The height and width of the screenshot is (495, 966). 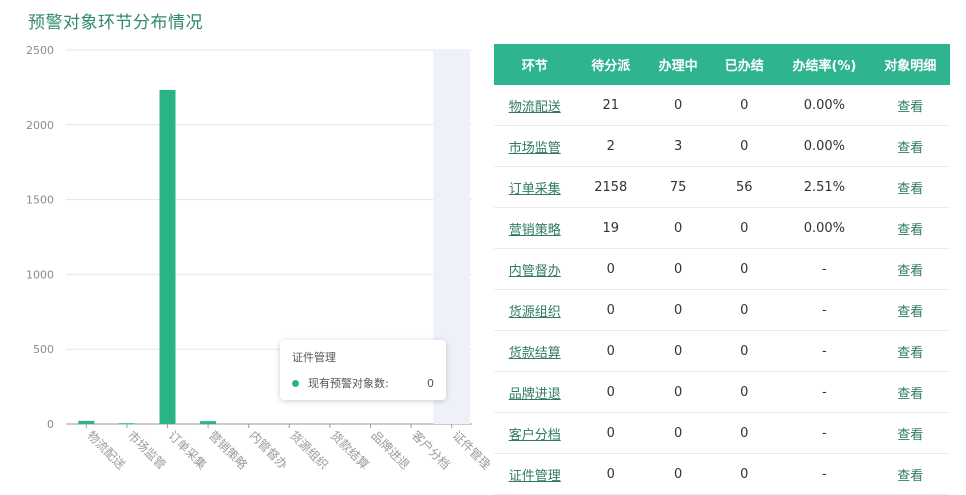 I want to click on x-tick-label: 订单采集, so click(x=187, y=450).